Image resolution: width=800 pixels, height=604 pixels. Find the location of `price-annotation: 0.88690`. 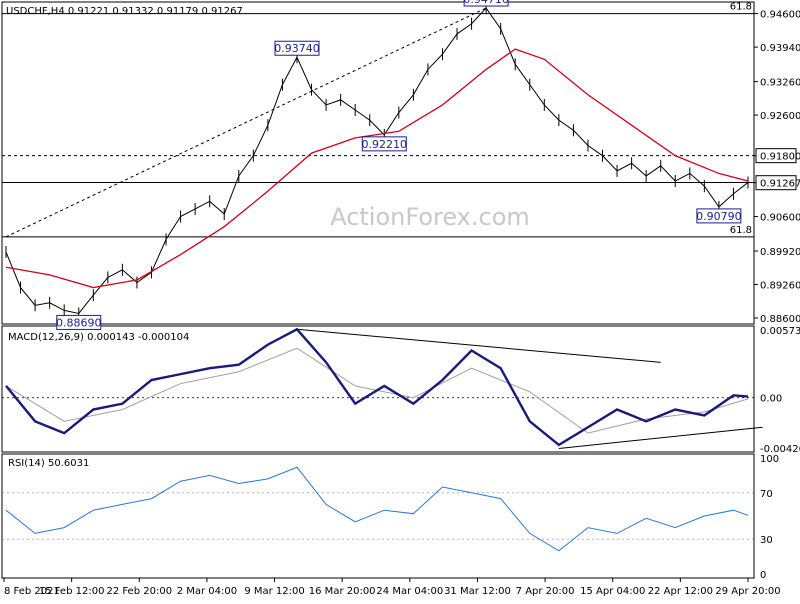

price-annotation: 0.88690 is located at coordinates (79, 322).